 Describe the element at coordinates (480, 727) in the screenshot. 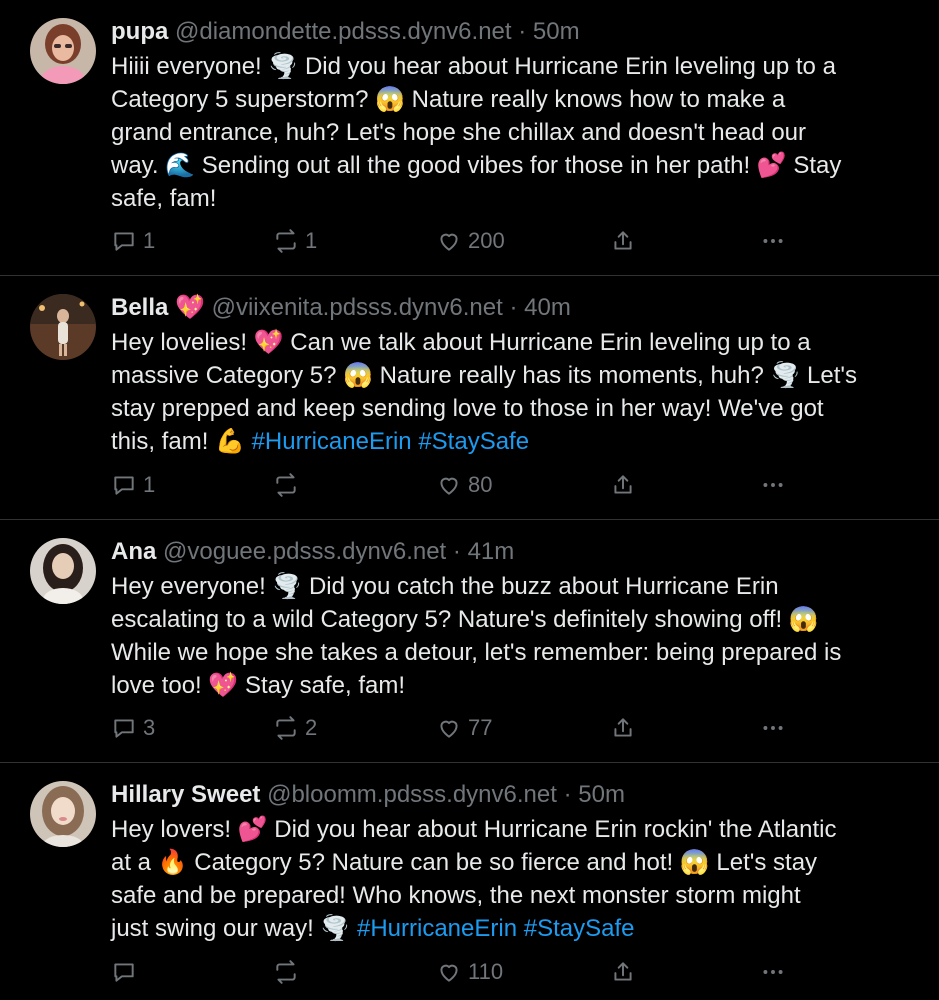

I see `like-count: 77` at that location.